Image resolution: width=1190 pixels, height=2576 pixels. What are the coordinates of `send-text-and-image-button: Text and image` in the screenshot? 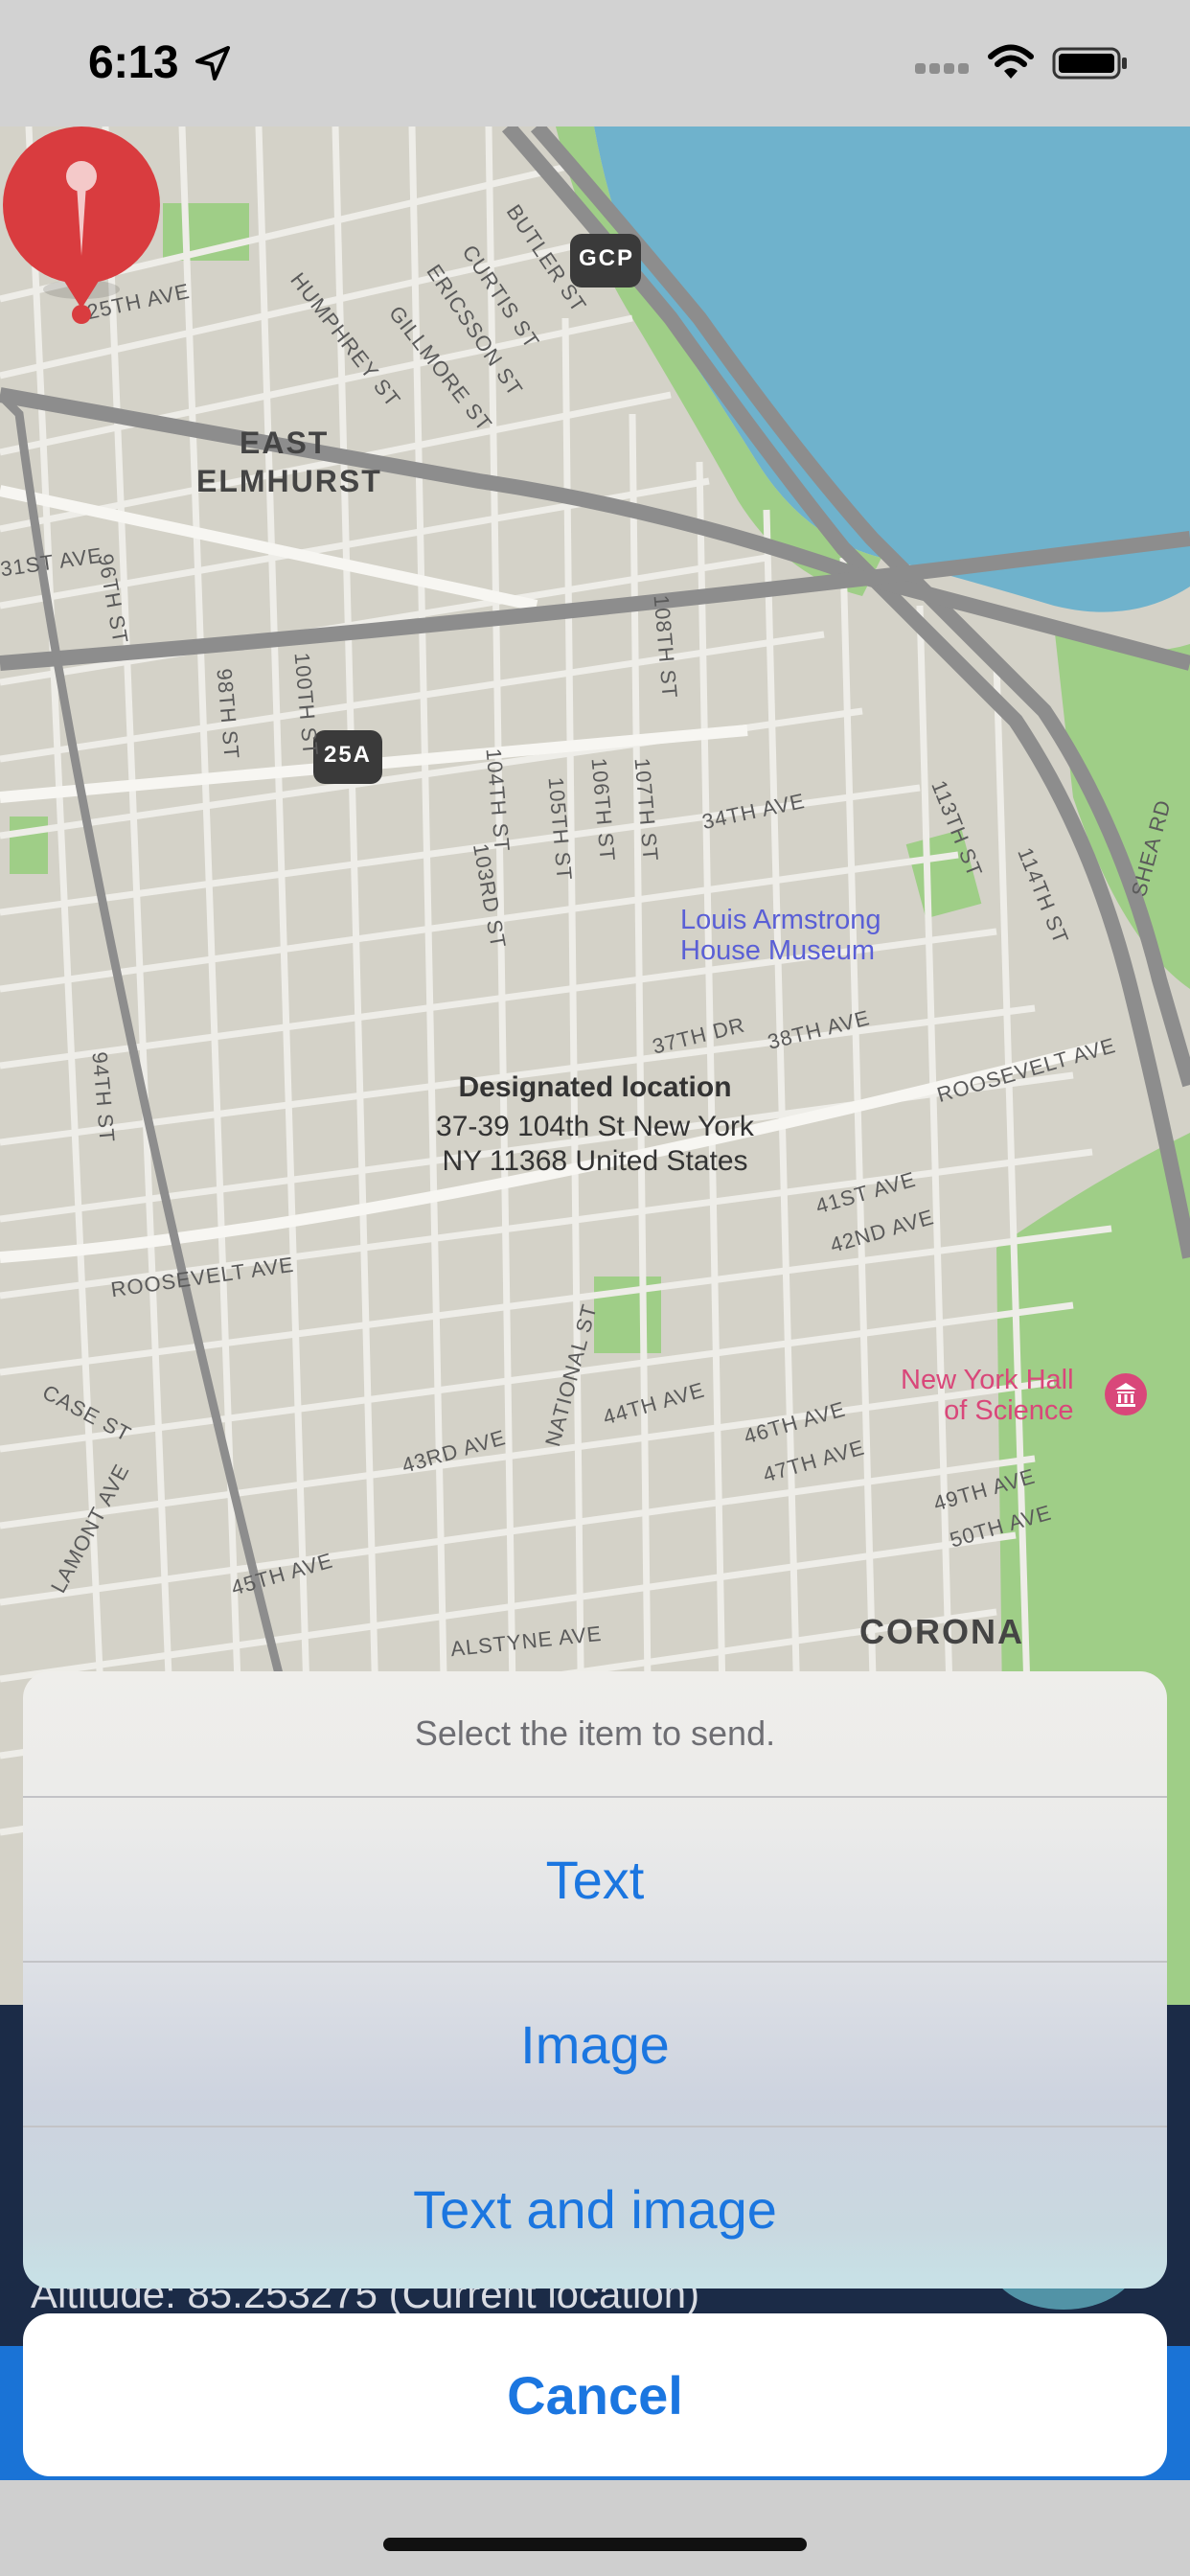 It's located at (595, 2207).